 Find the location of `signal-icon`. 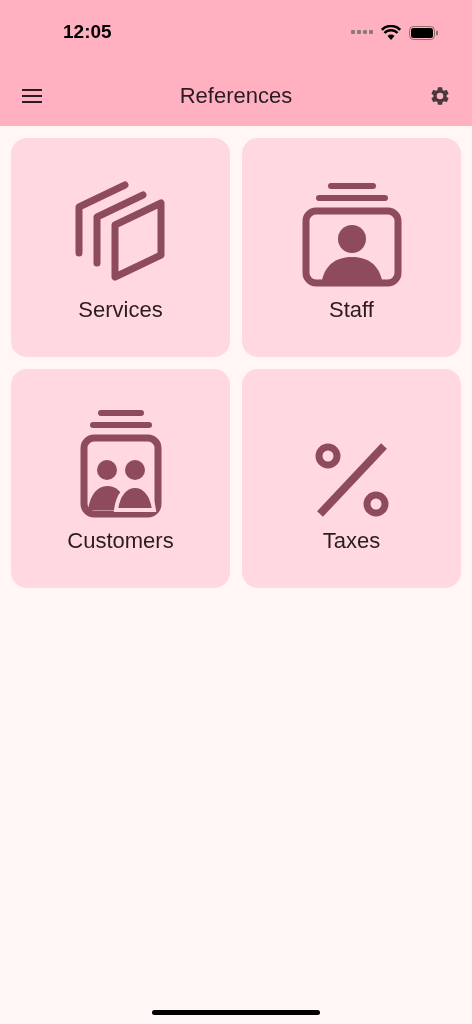

signal-icon is located at coordinates (362, 32).